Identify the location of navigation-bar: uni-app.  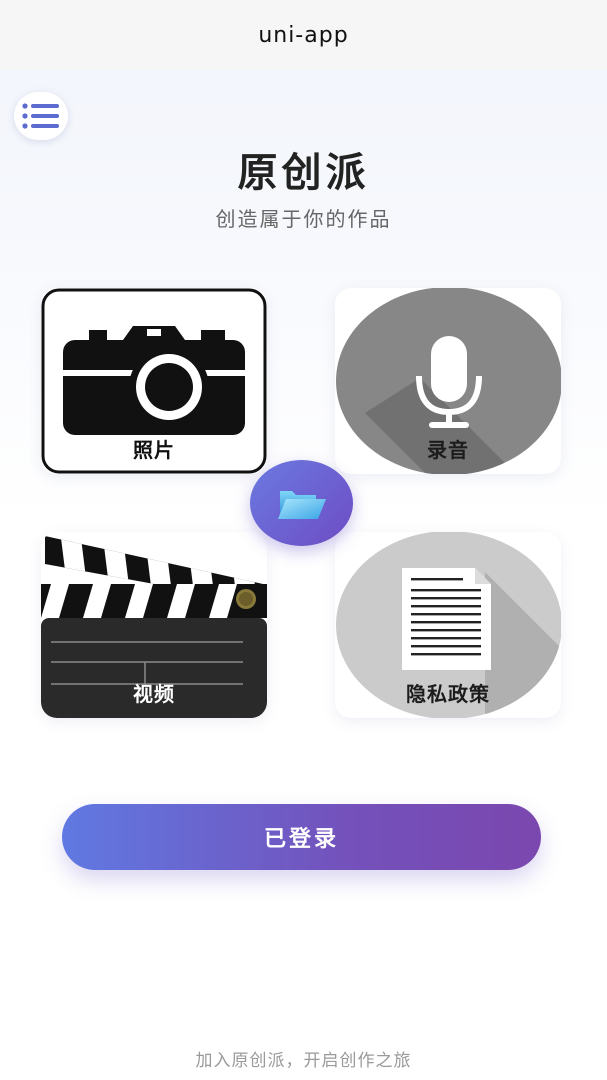
(303, 35).